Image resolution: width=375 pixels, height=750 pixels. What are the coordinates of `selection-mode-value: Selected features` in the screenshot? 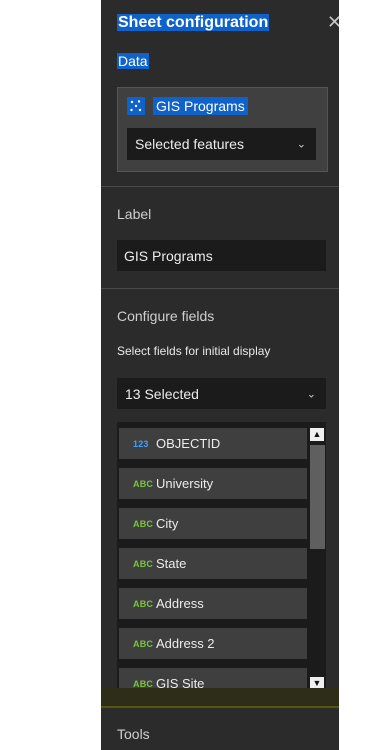 It's located at (189, 144).